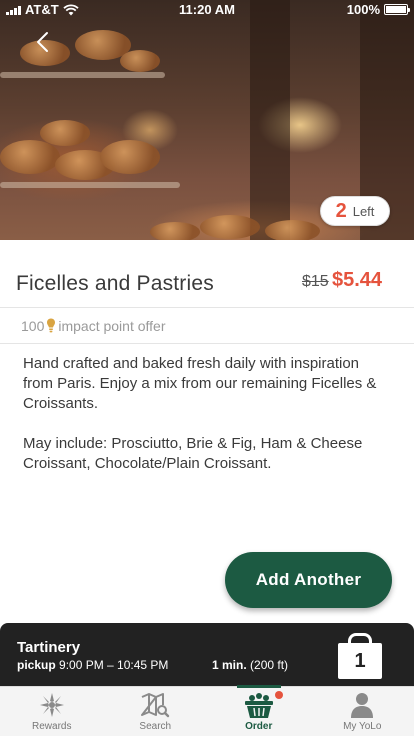 This screenshot has height=736, width=414. Describe the element at coordinates (229, 665) in the screenshot. I see `travel-time: 1 min.` at that location.